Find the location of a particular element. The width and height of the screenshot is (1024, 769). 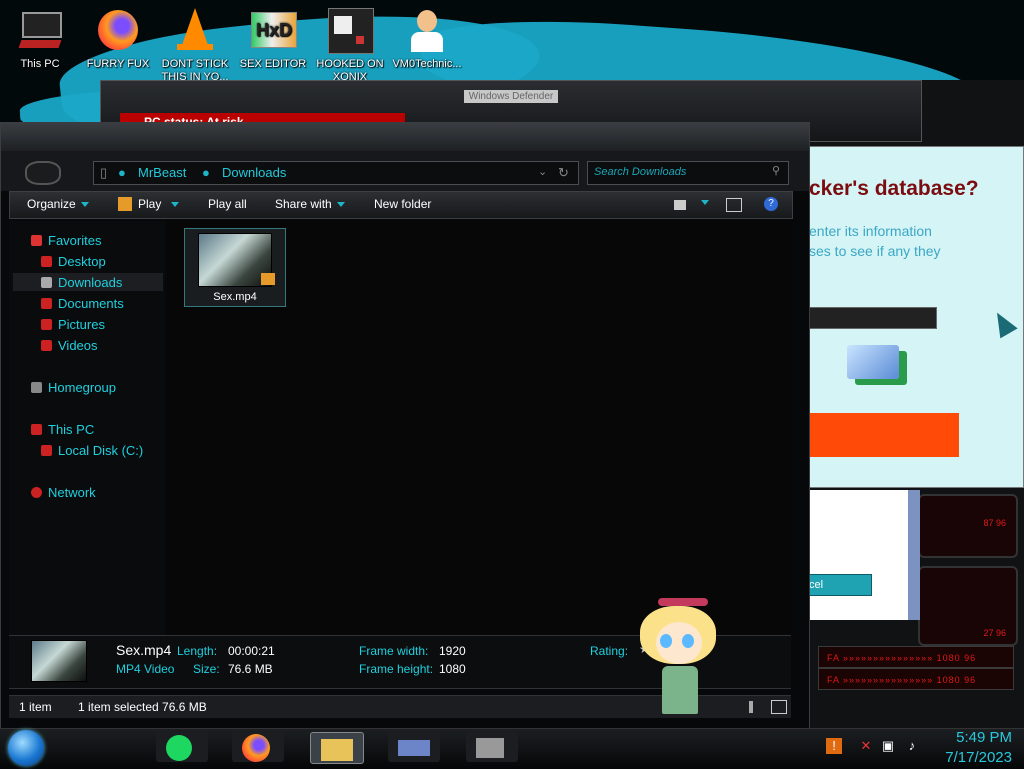

taskbar-windows-defender is located at coordinates (414, 747).